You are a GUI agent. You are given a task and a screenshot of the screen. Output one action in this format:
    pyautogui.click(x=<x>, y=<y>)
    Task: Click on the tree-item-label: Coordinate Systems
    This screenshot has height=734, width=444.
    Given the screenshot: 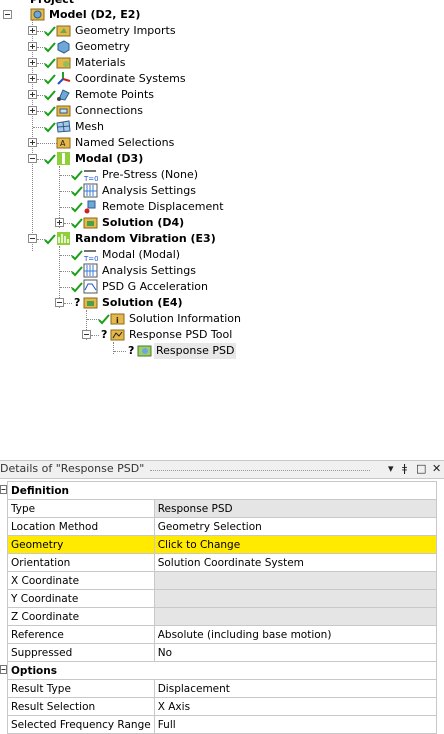 What is the action you would take?
    pyautogui.click(x=130, y=78)
    